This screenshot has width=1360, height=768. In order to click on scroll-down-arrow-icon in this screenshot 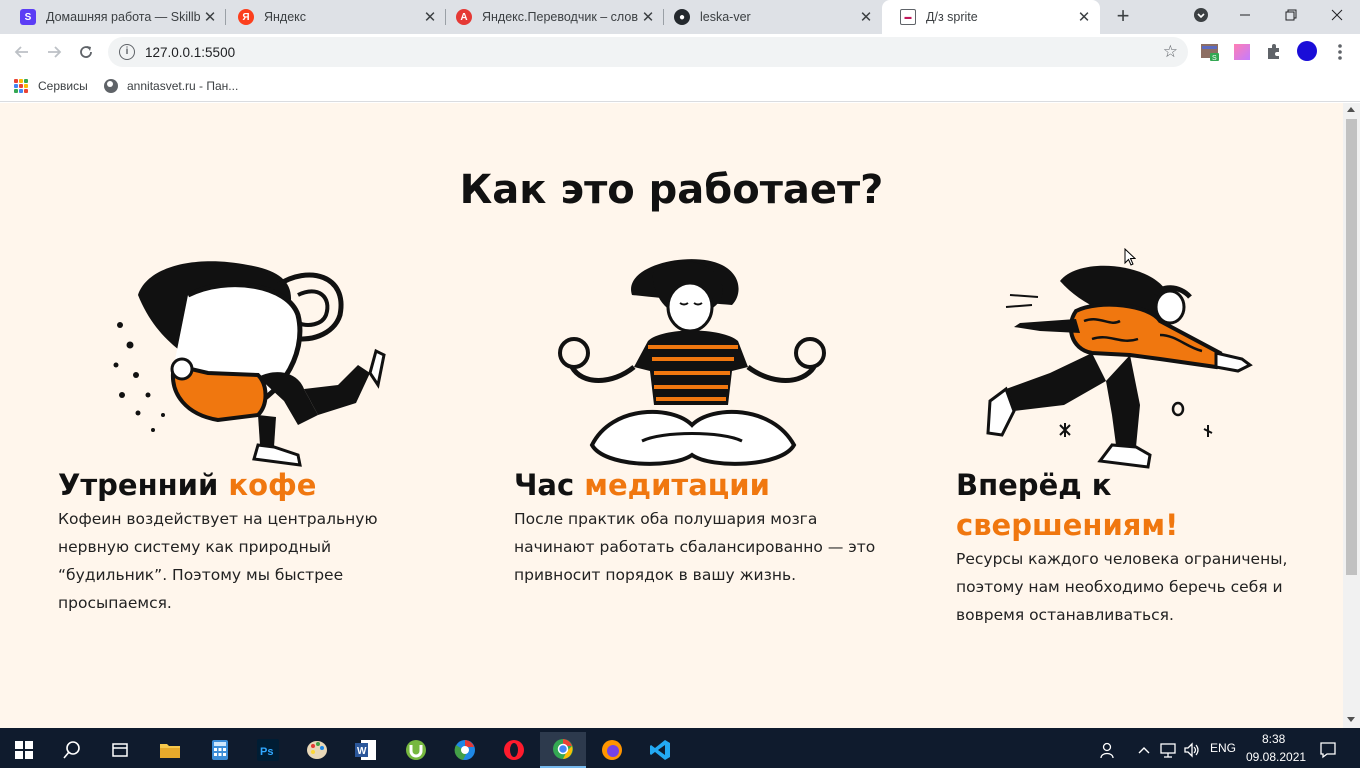, I will do `click(1351, 719)`.